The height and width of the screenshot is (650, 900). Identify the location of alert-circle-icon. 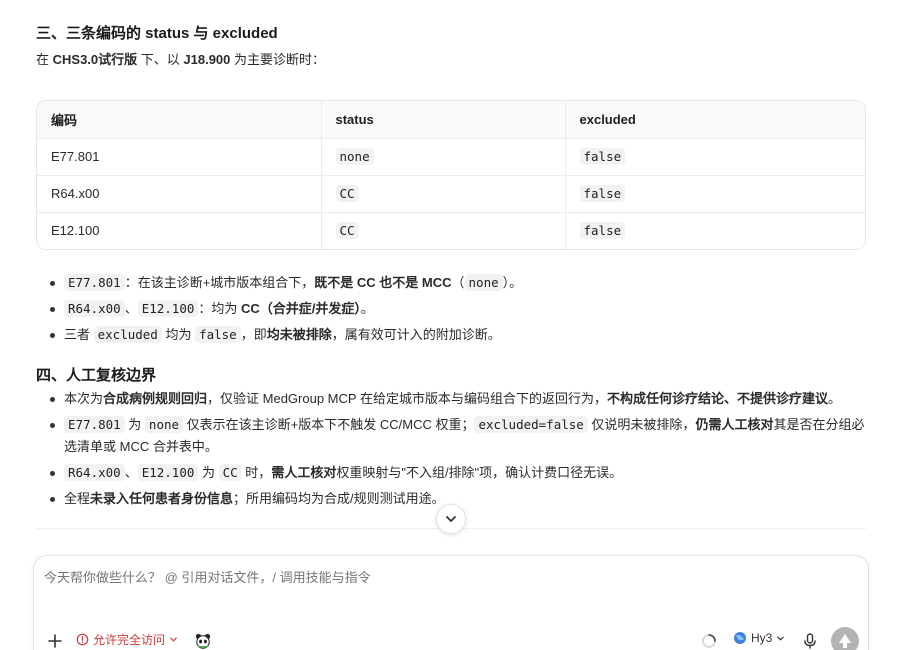
(82, 639).